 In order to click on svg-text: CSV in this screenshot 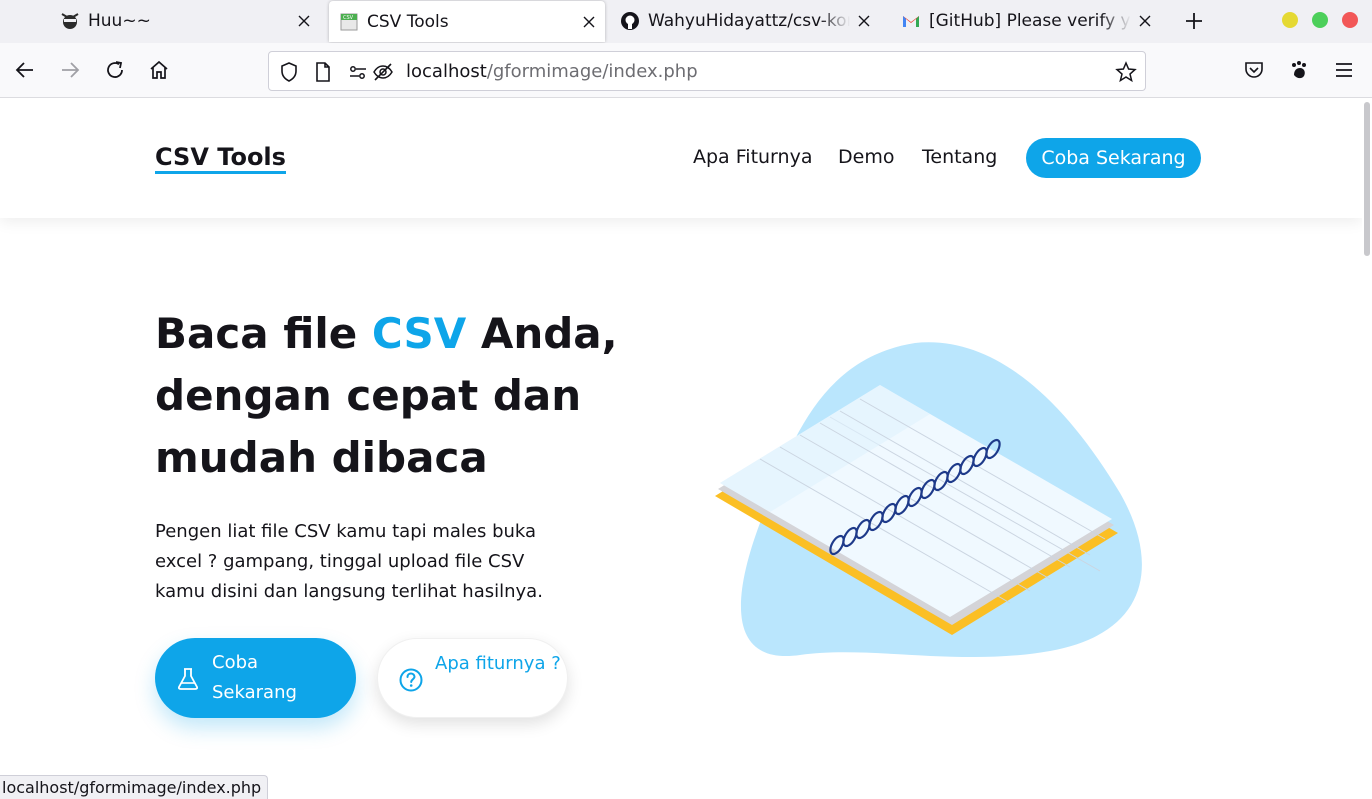, I will do `click(348, 18)`.